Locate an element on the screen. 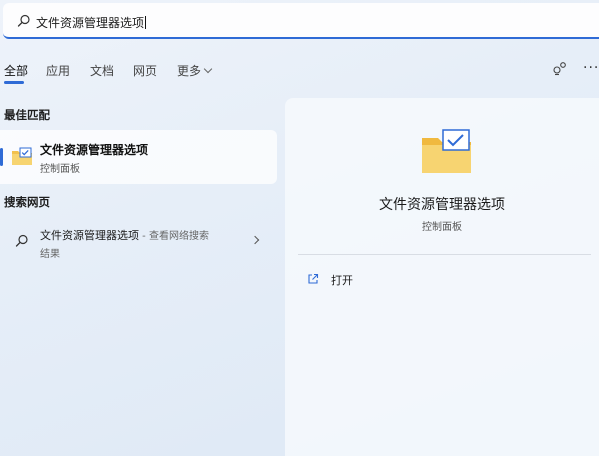  detail-title: 文件资源管理器选项 is located at coordinates (442, 205).